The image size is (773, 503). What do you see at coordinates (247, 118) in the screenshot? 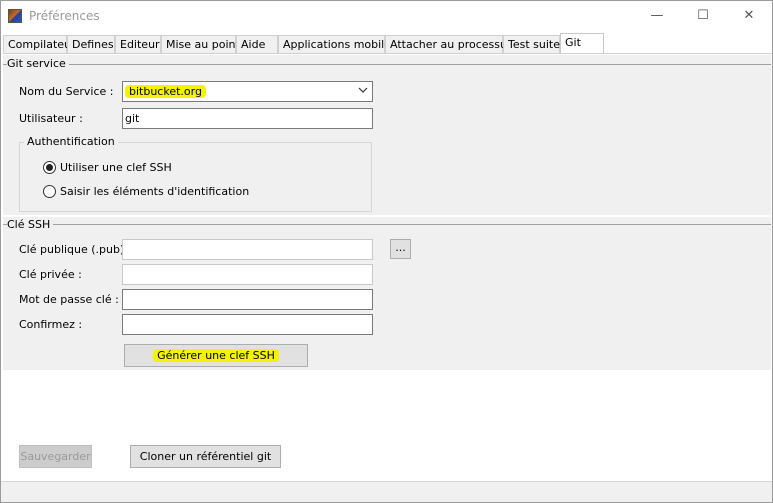
I see `user-input: git` at bounding box center [247, 118].